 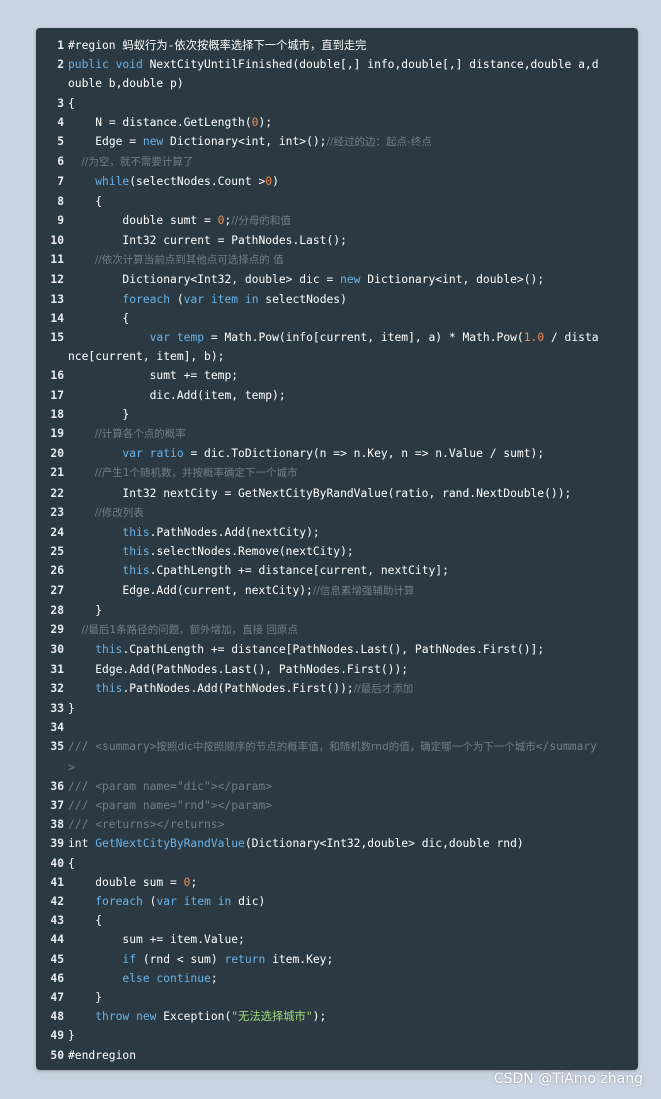 I want to click on code-line: 40 {, so click(x=337, y=863).